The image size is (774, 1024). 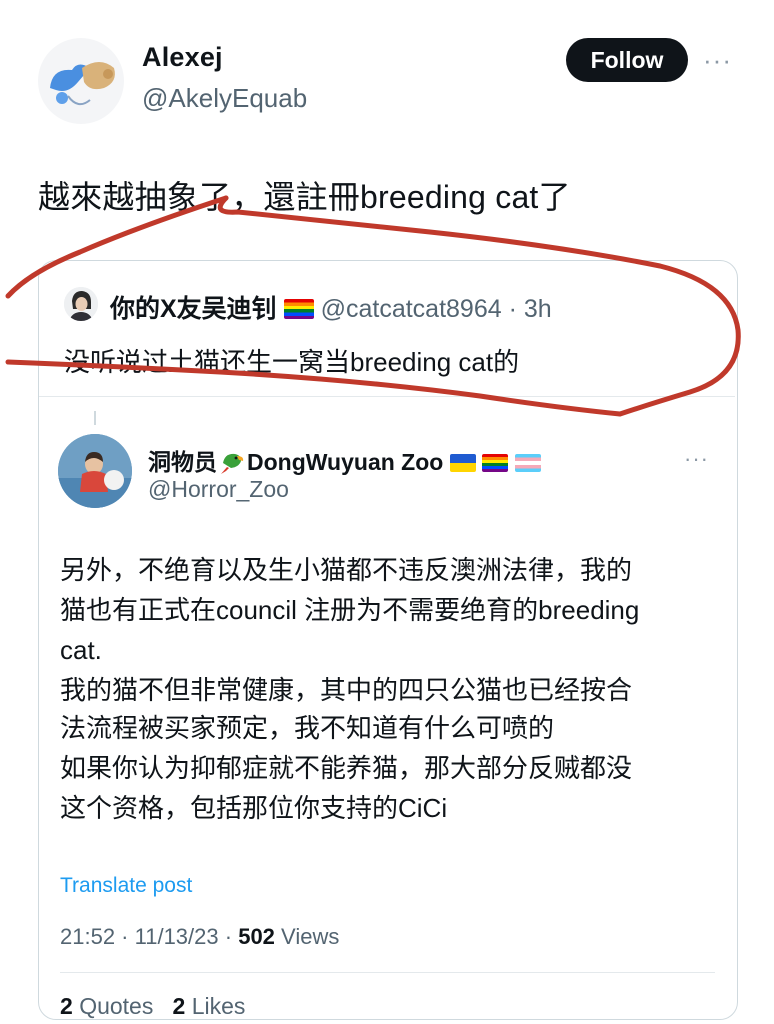 I want to click on ukraine-flag-icon, so click(x=462, y=463).